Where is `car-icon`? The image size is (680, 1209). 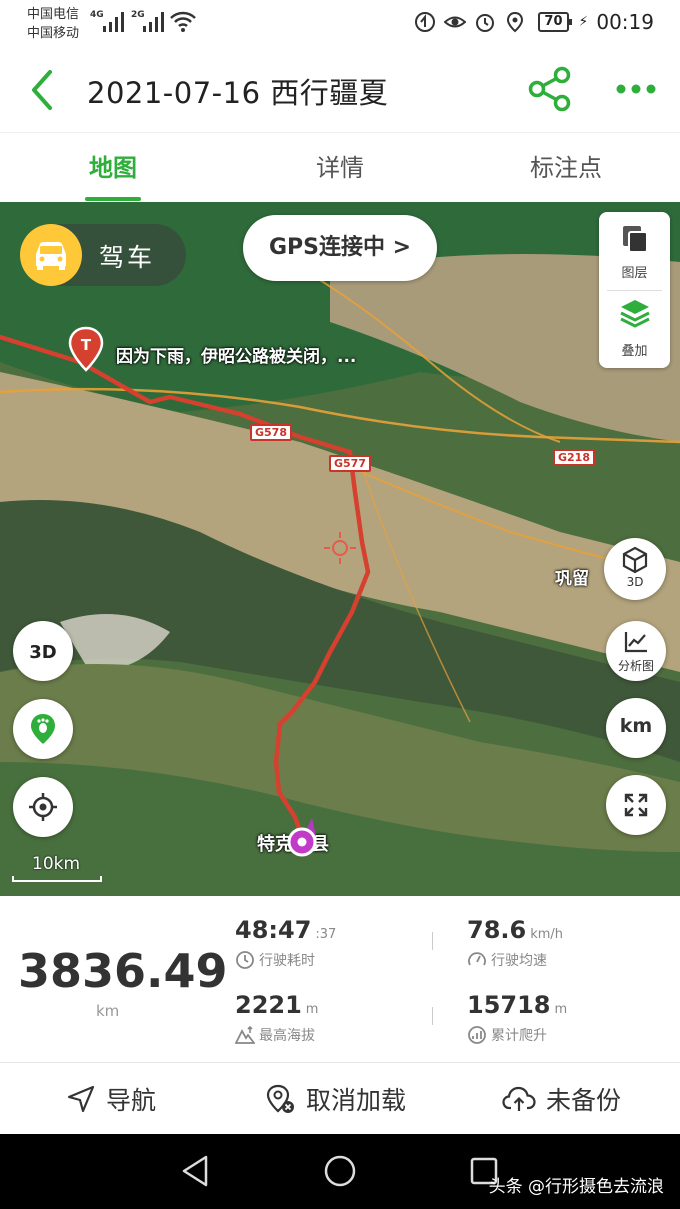 car-icon is located at coordinates (51, 255).